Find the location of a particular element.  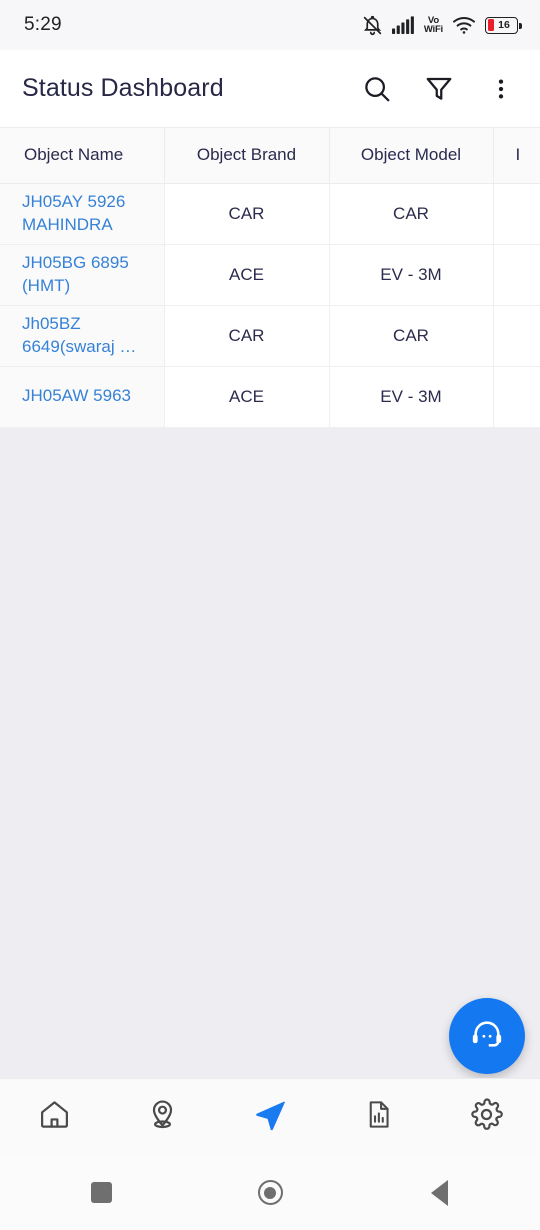

recents-button is located at coordinates (101, 1193).